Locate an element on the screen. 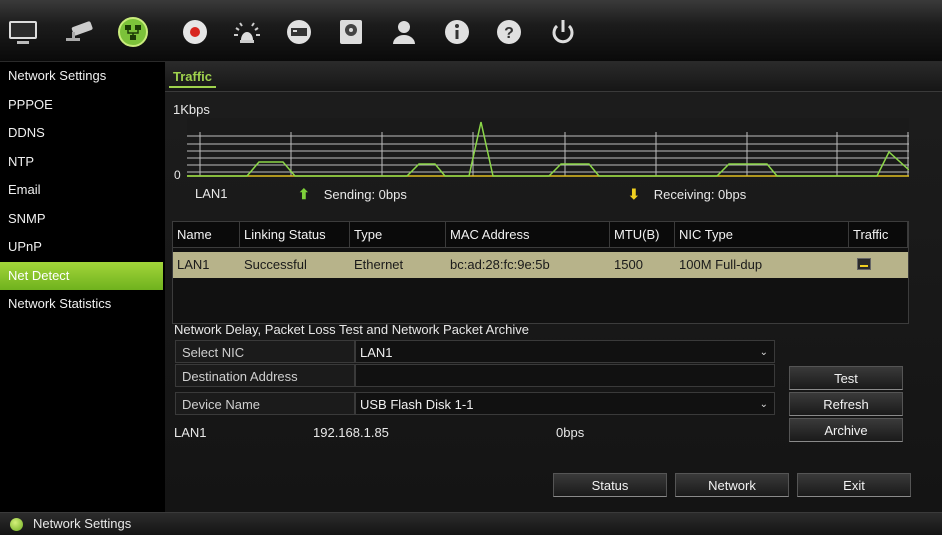  user-icon is located at coordinates (404, 32).